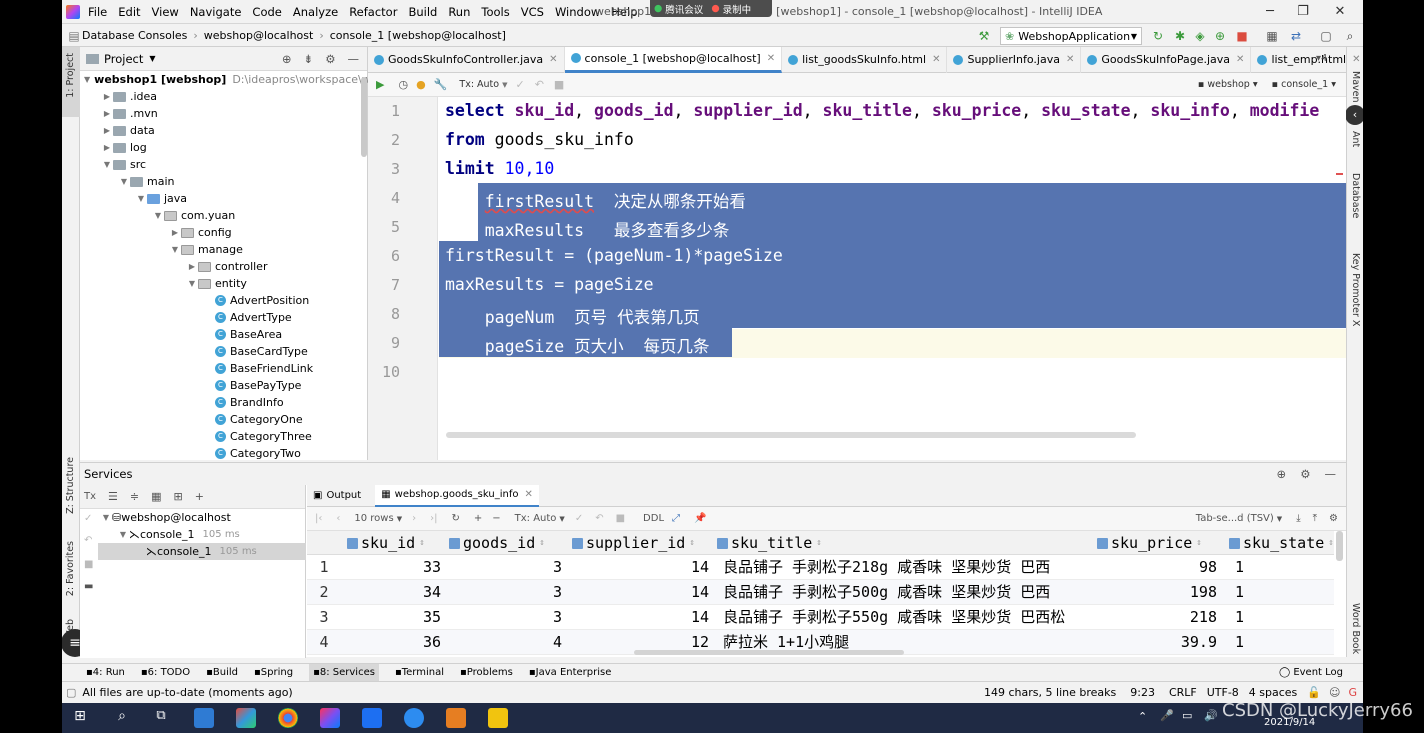 Image resolution: width=1424 pixels, height=733 pixels. I want to click on note-app-icon, so click(498, 718).